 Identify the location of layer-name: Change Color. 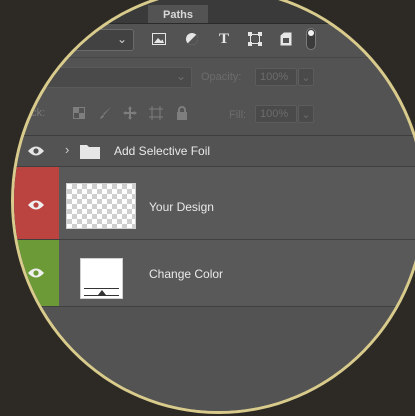
(186, 274).